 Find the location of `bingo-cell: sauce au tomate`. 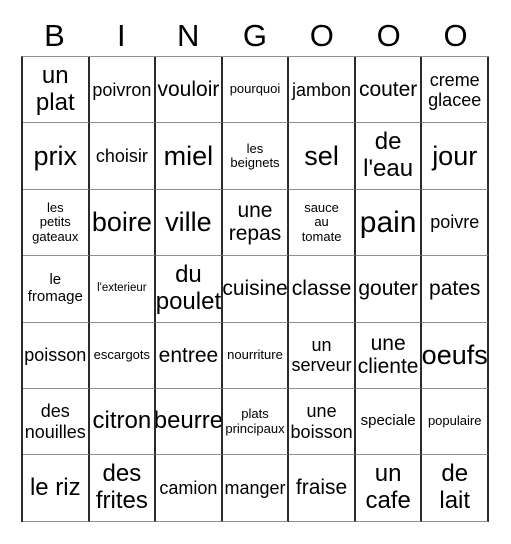

bingo-cell: sauce au tomate is located at coordinates (322, 223).